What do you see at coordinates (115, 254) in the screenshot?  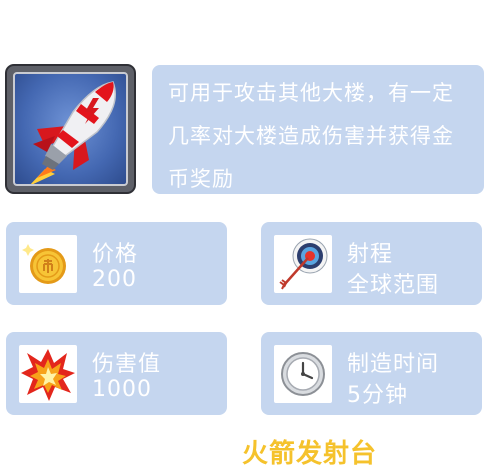 I see `price-label: 价格` at bounding box center [115, 254].